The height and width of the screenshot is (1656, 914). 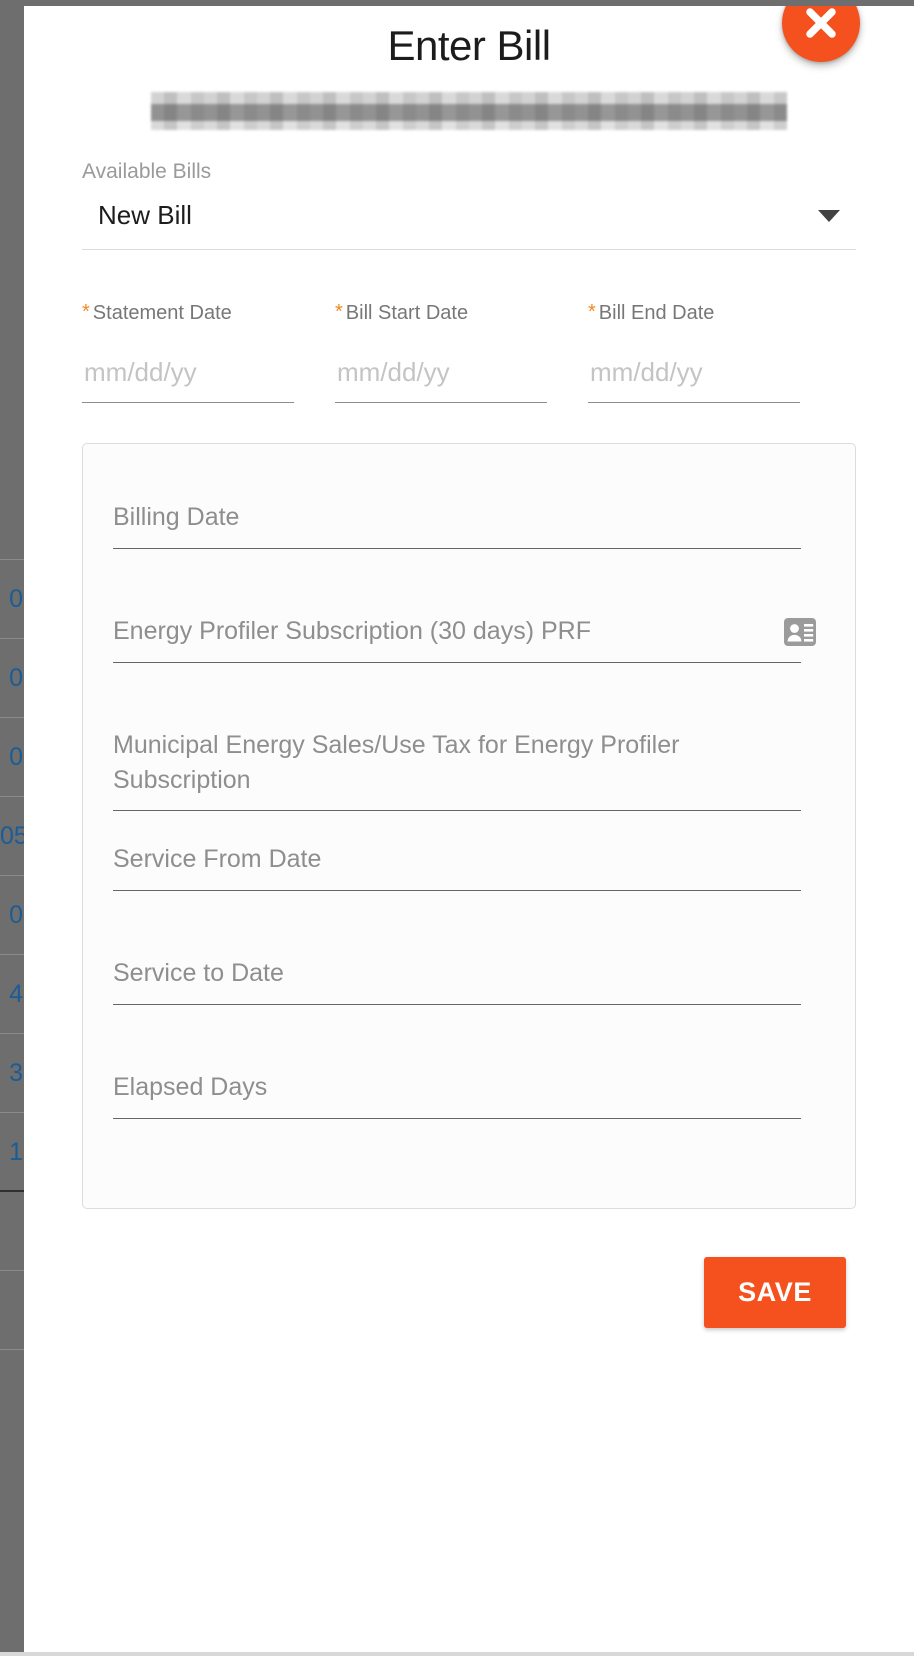 I want to click on available-bills-select: New Bill, so click(x=469, y=225).